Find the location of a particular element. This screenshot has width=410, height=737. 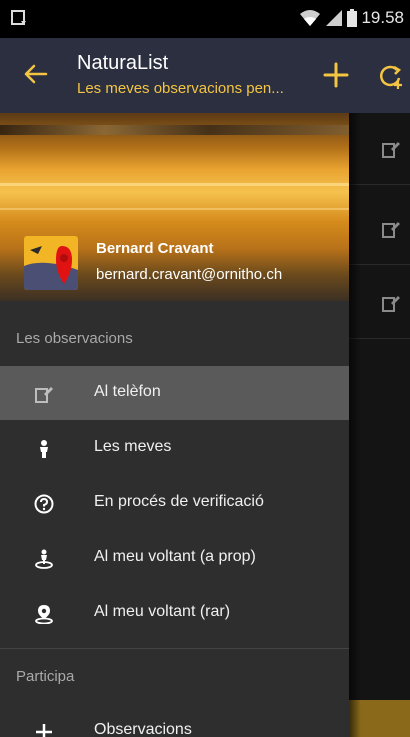

nav-item-verification: En procés de verificació is located at coordinates (174, 503).